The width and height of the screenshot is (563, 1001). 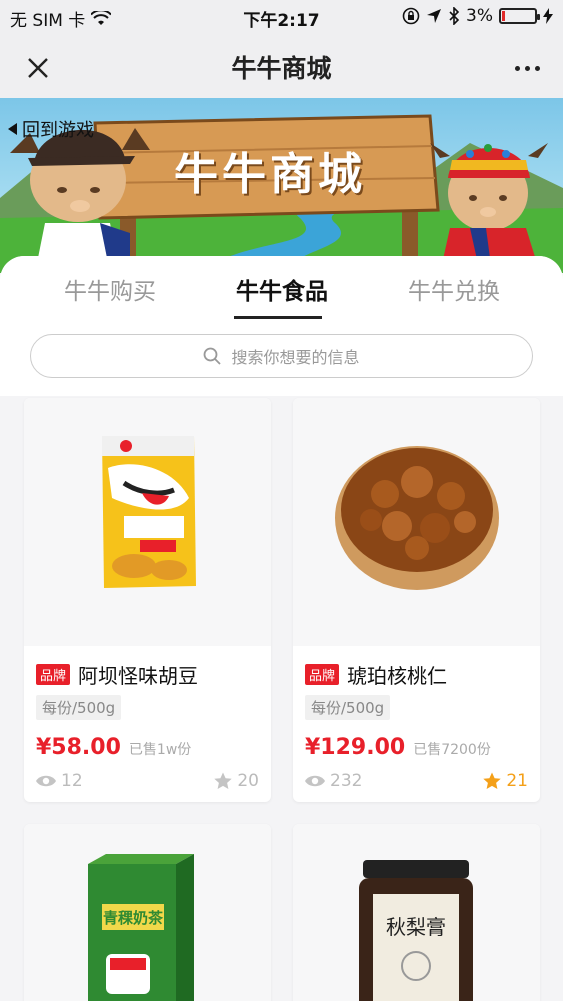 I want to click on price-row: ¥129.00 已售7200份, so click(x=398, y=747).